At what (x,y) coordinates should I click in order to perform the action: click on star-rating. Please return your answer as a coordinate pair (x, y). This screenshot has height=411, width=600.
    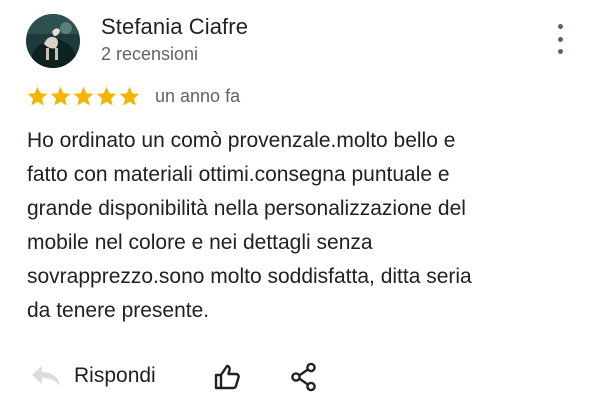
    Looking at the image, I should click on (83, 96).